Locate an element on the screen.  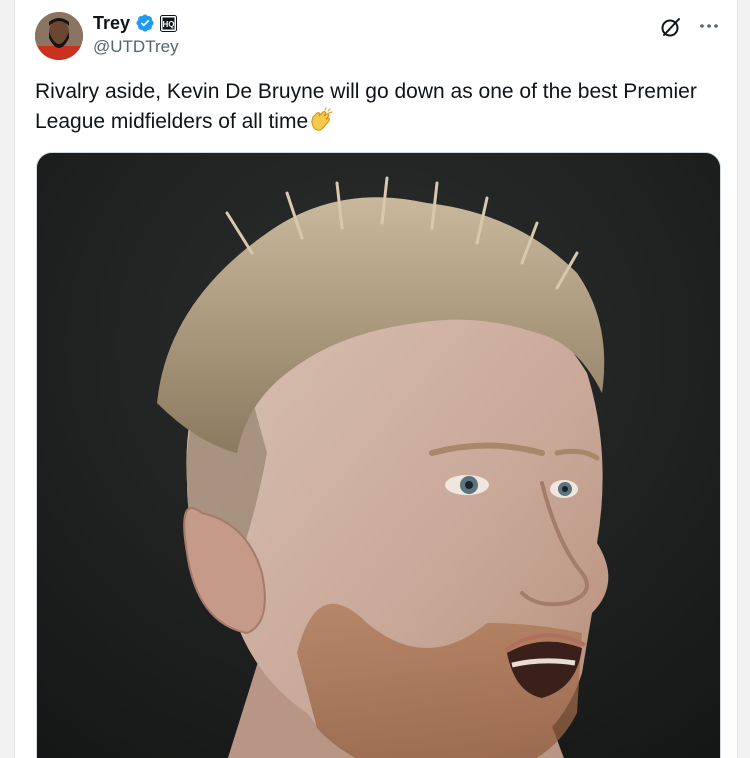
avatar is located at coordinates (59, 36).